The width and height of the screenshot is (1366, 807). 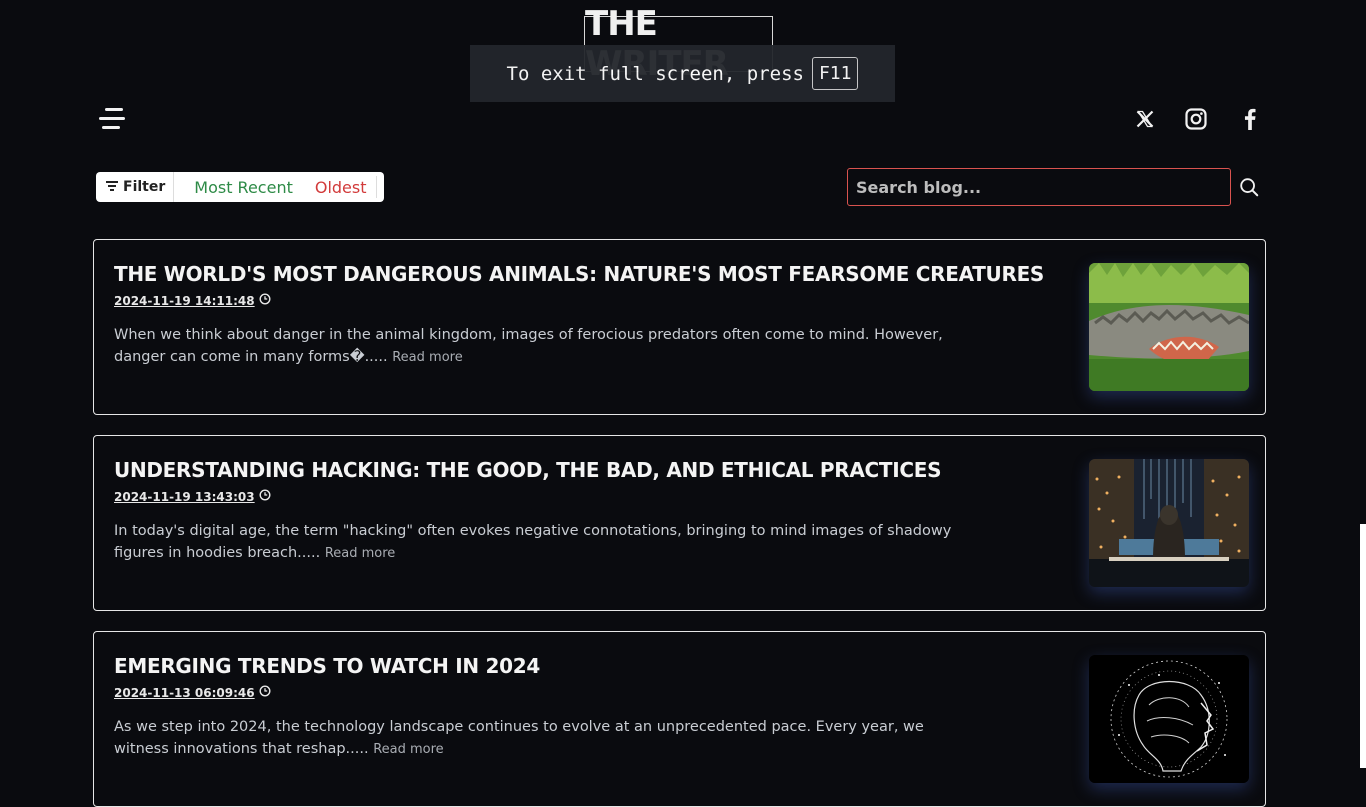 What do you see at coordinates (1196, 119) in the screenshot?
I see `instagram-icon` at bounding box center [1196, 119].